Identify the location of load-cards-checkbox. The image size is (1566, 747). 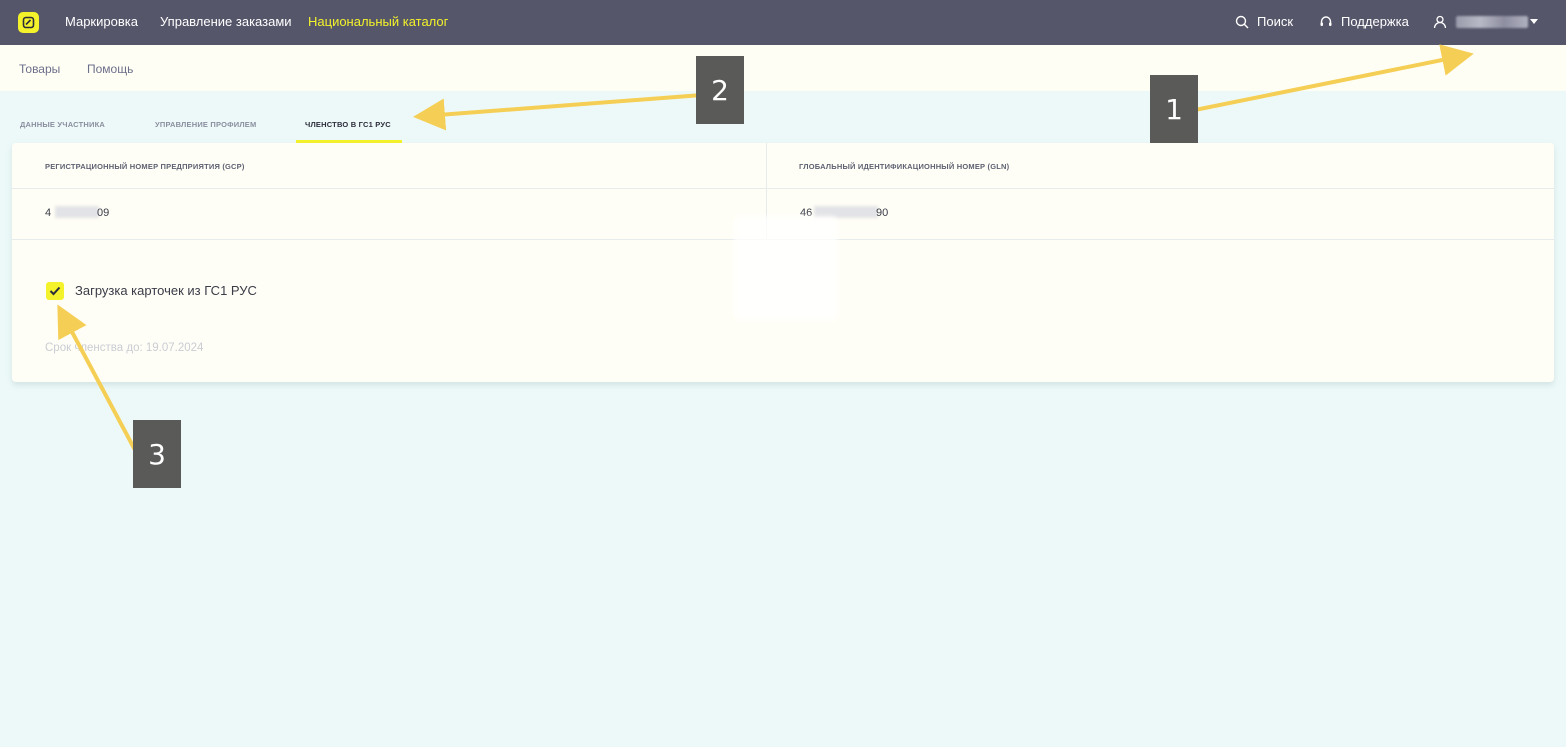
(55, 291).